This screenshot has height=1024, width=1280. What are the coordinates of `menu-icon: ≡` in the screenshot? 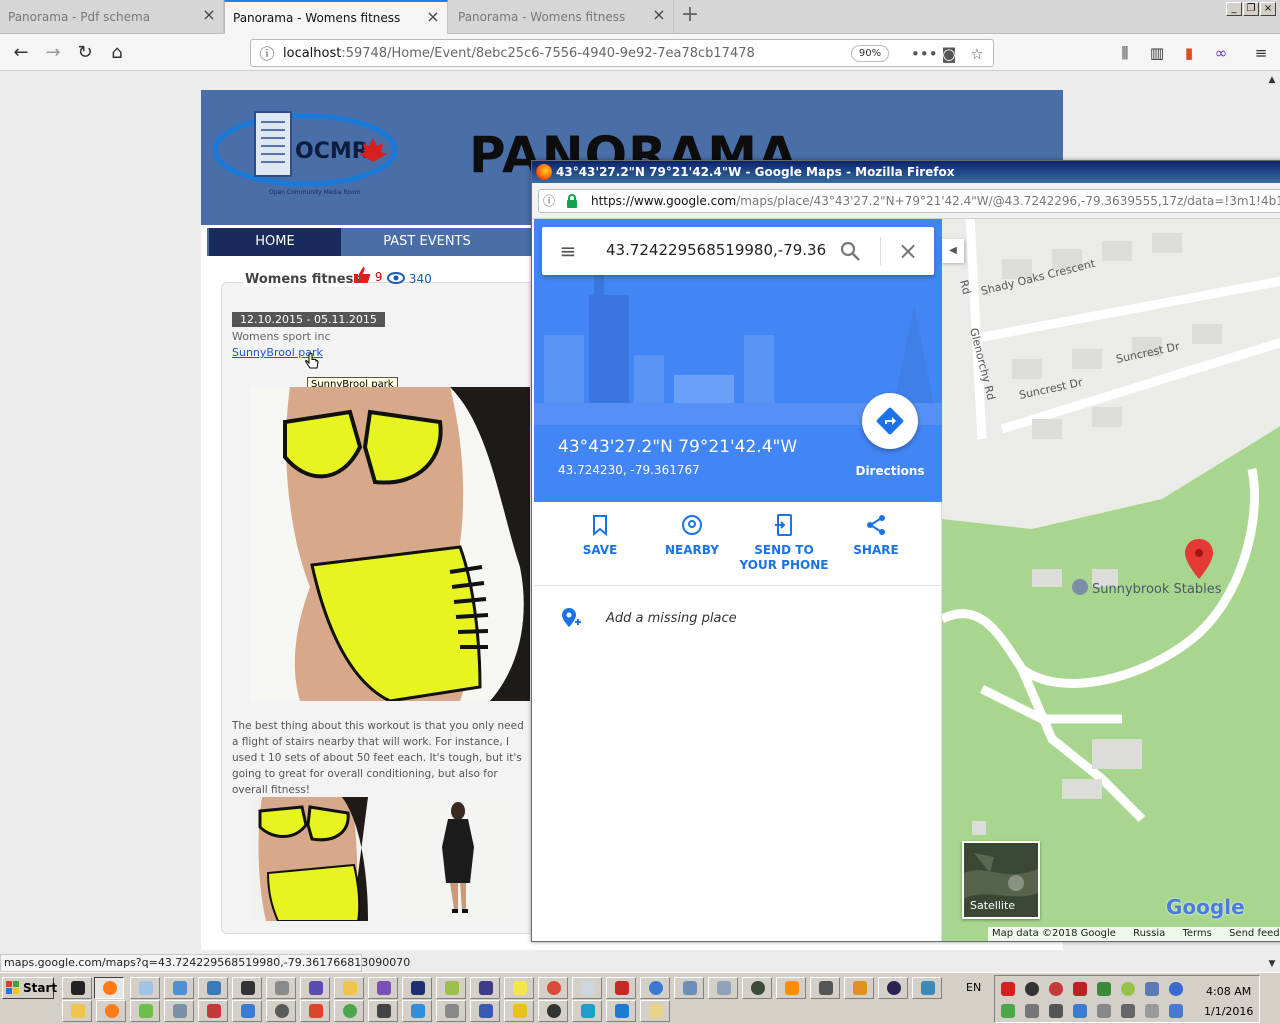 It's located at (1261, 53).